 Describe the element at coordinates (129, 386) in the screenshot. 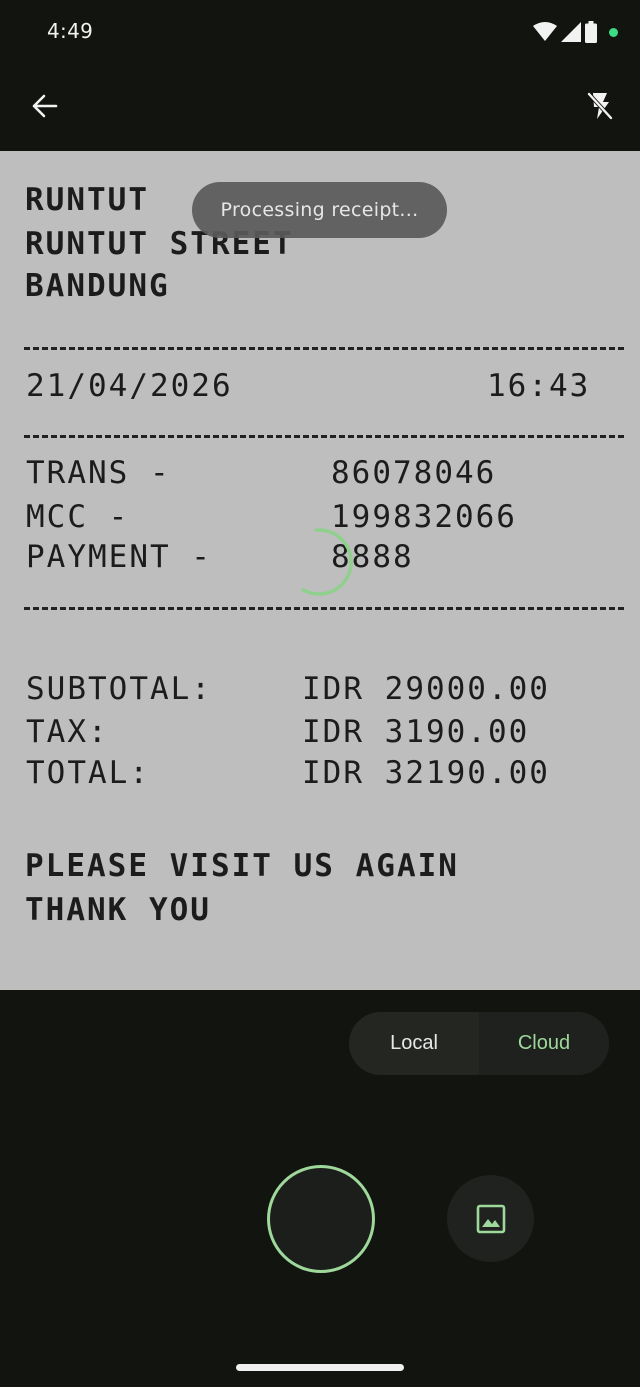

I see `receipt-date: 21/04/2026` at that location.